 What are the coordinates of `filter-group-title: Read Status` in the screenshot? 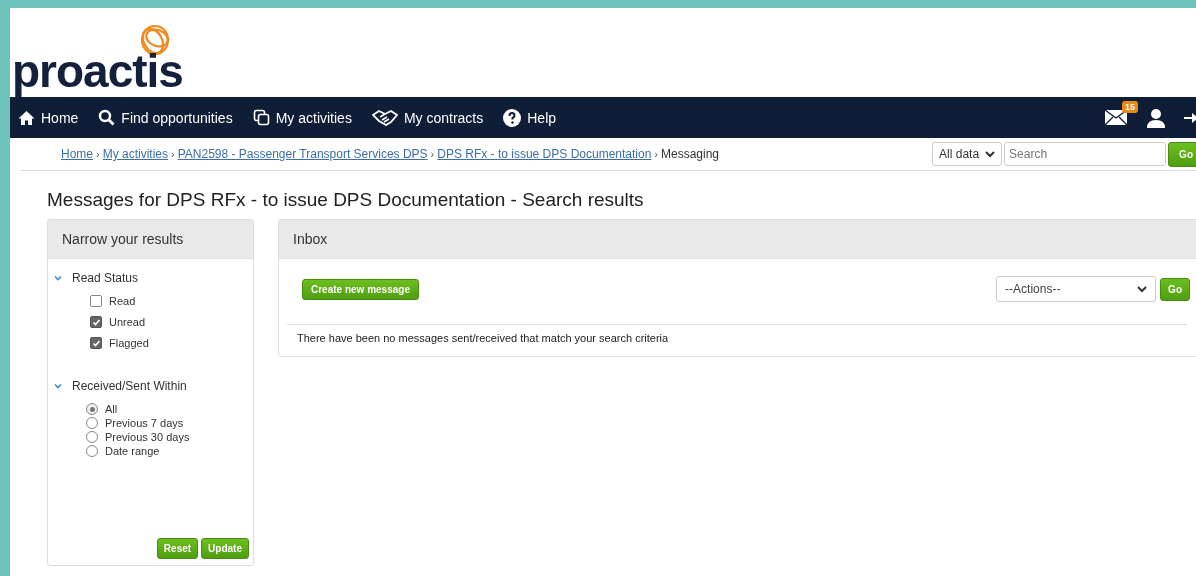 It's located at (105, 278).